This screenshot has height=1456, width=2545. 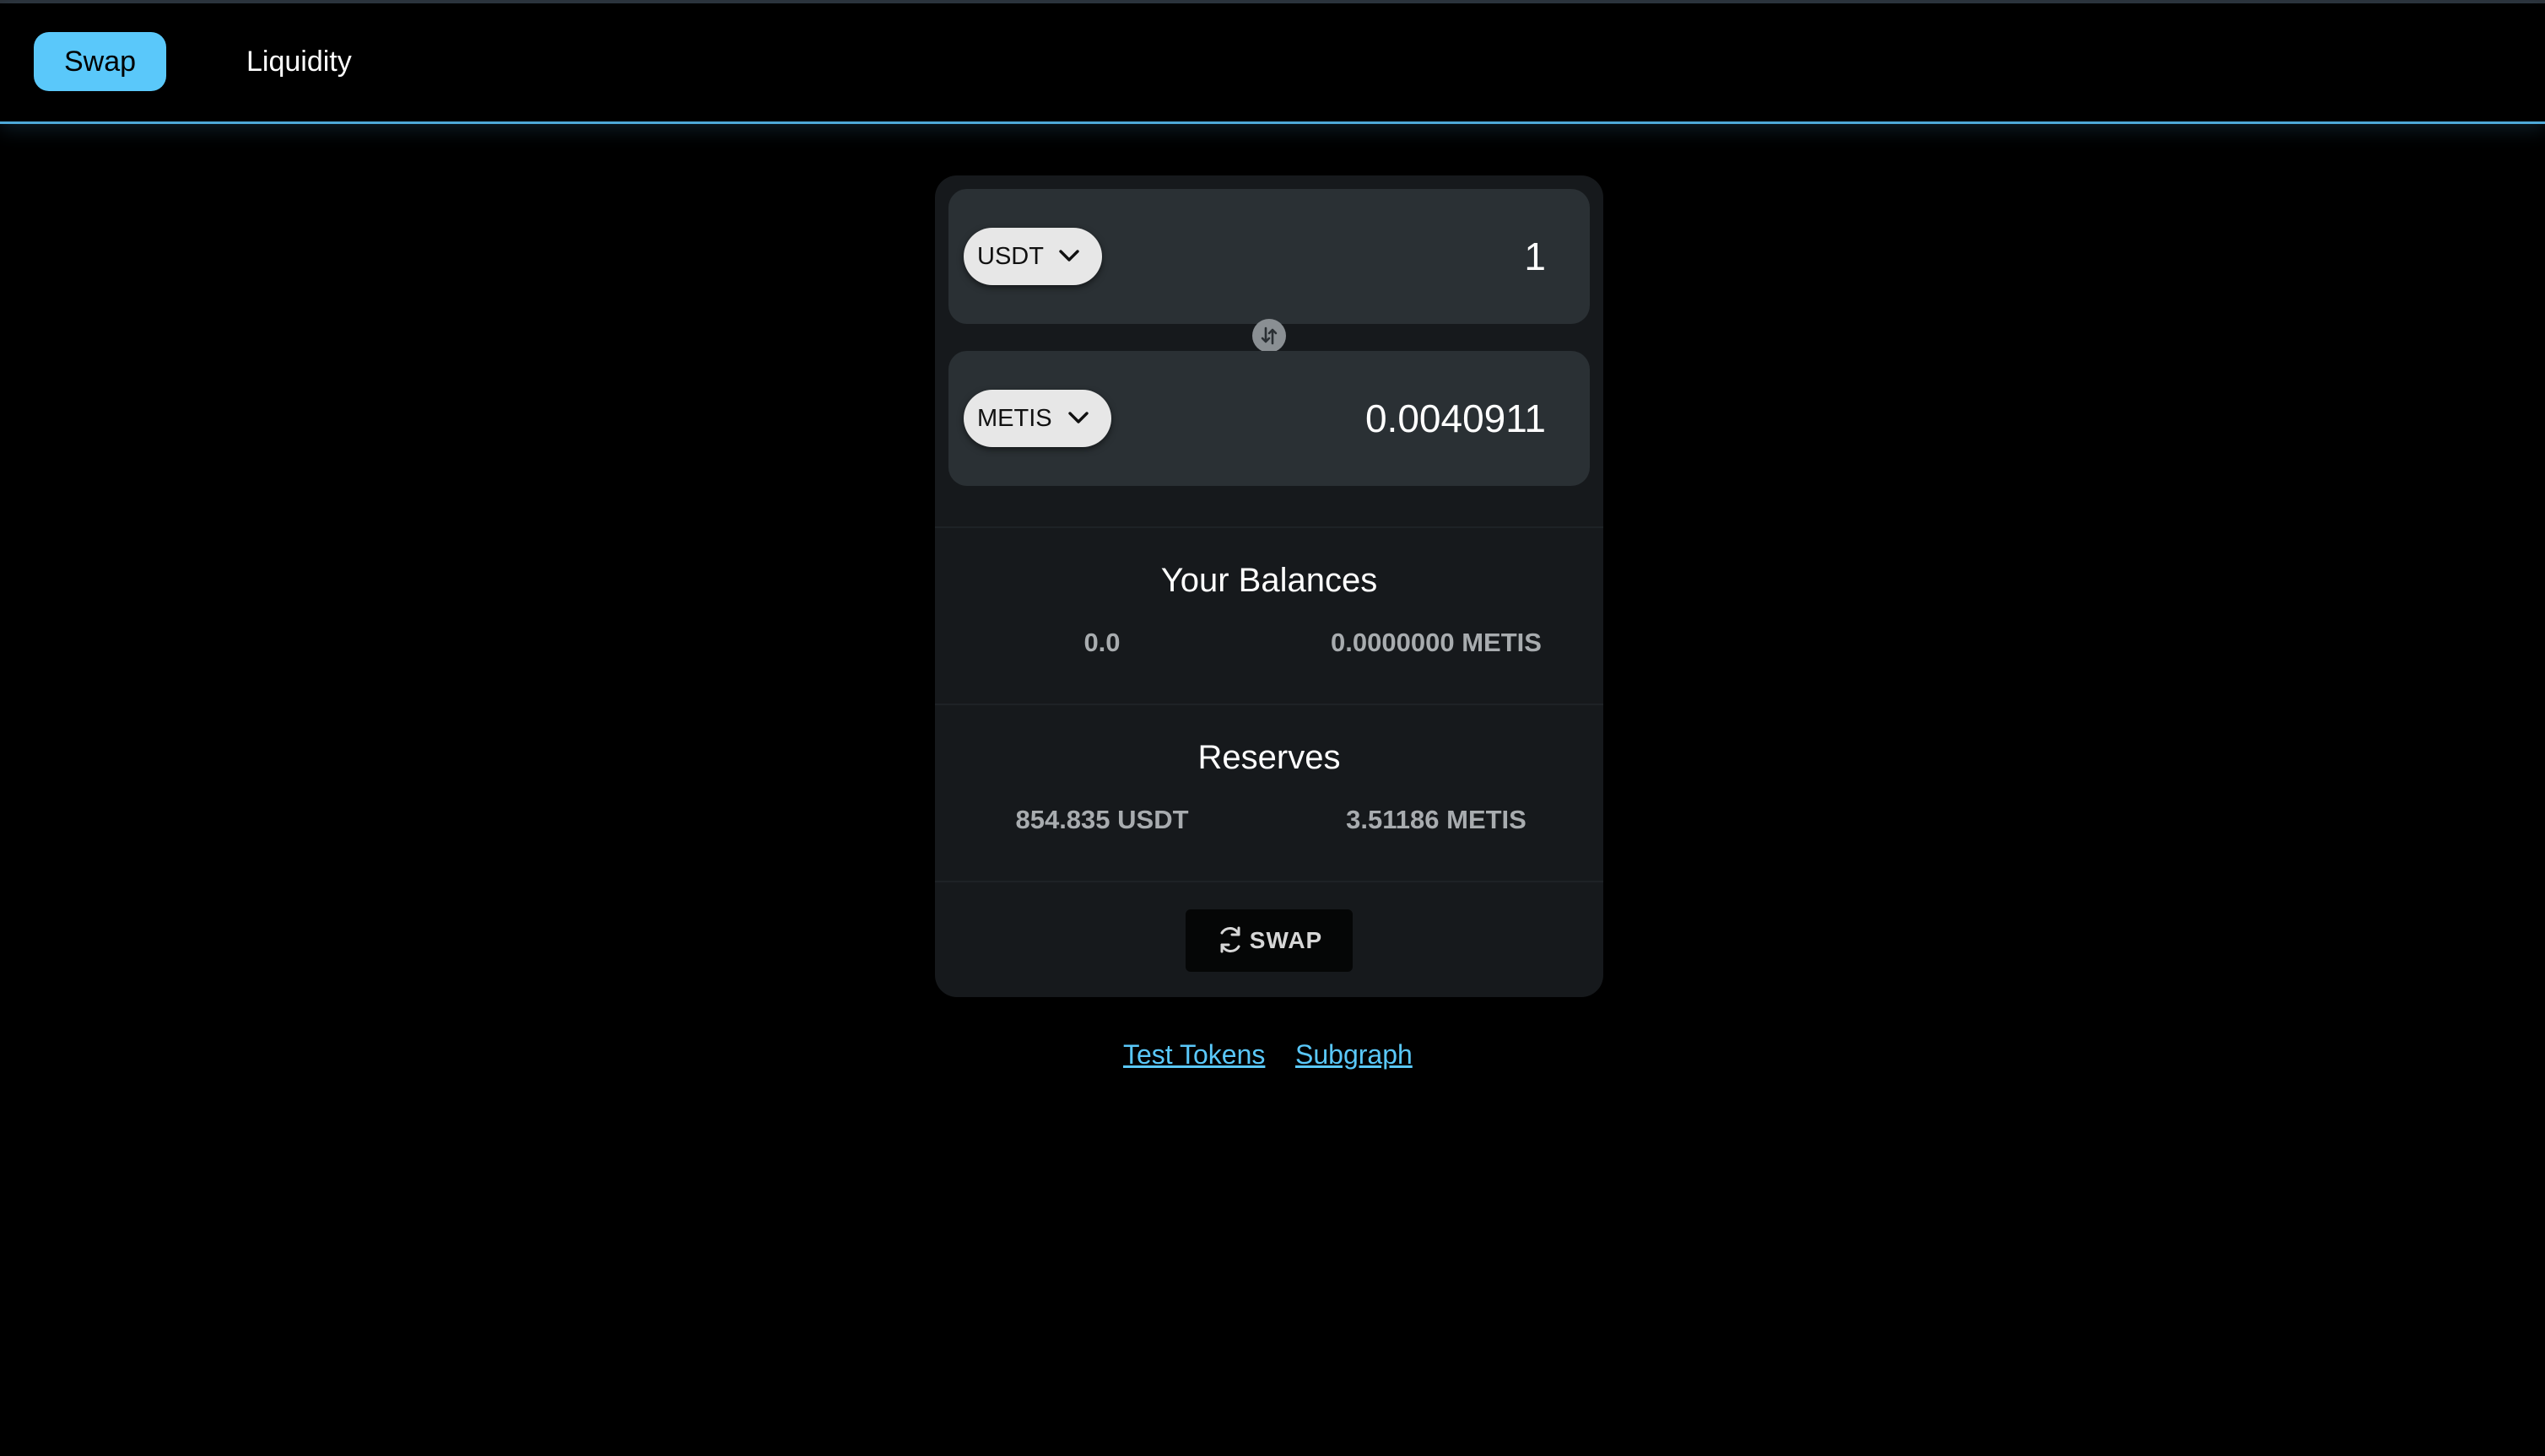 What do you see at coordinates (1436, 643) in the screenshot?
I see `balance-to: 0.0000000 METIS` at bounding box center [1436, 643].